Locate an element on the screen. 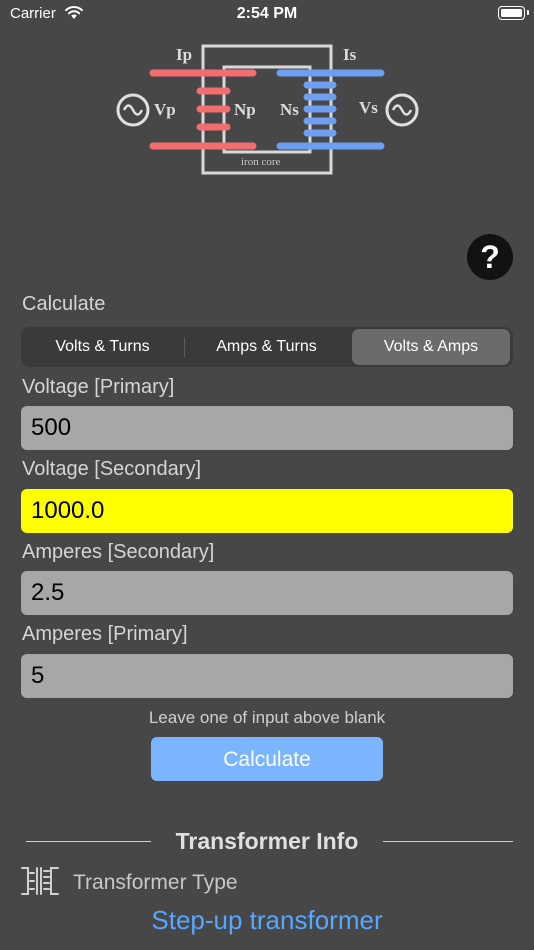 The image size is (534, 950). amperes-primary-label: Amperes [Primary] is located at coordinates (105, 634).